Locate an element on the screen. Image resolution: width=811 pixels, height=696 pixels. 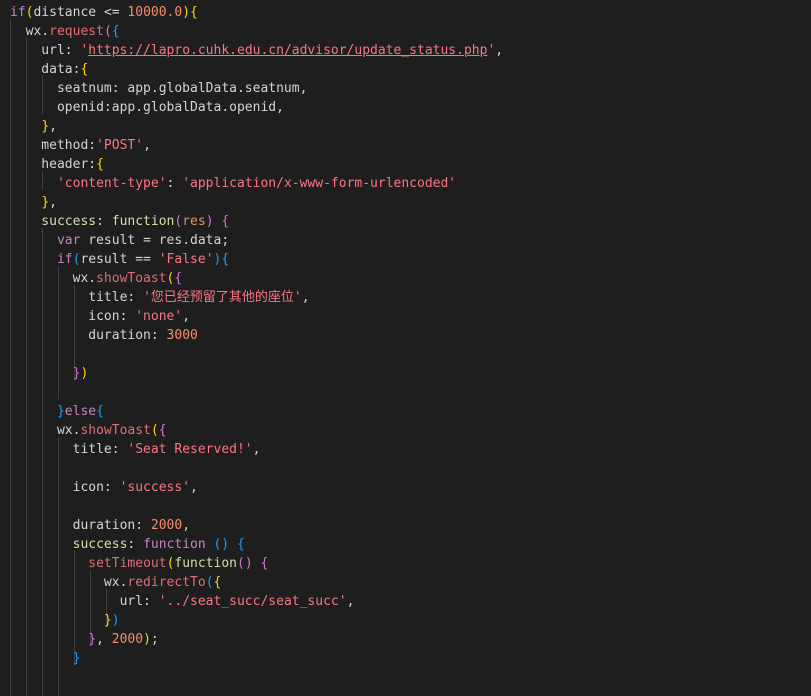
code-token: distance is located at coordinates (68, 12).